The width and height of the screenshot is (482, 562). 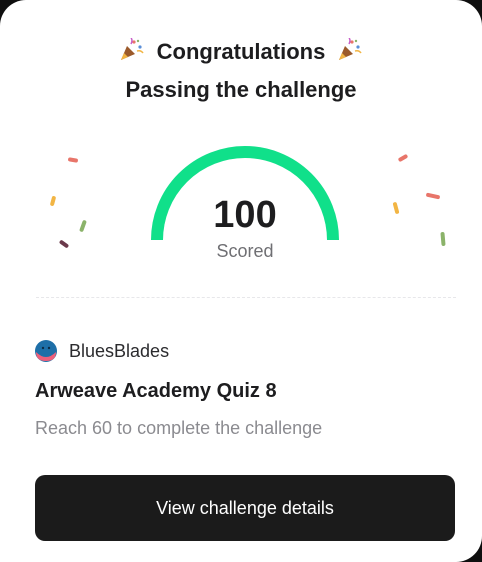 What do you see at coordinates (179, 428) in the screenshot?
I see `pass-requirement: Reach 60 to complete the challenge` at bounding box center [179, 428].